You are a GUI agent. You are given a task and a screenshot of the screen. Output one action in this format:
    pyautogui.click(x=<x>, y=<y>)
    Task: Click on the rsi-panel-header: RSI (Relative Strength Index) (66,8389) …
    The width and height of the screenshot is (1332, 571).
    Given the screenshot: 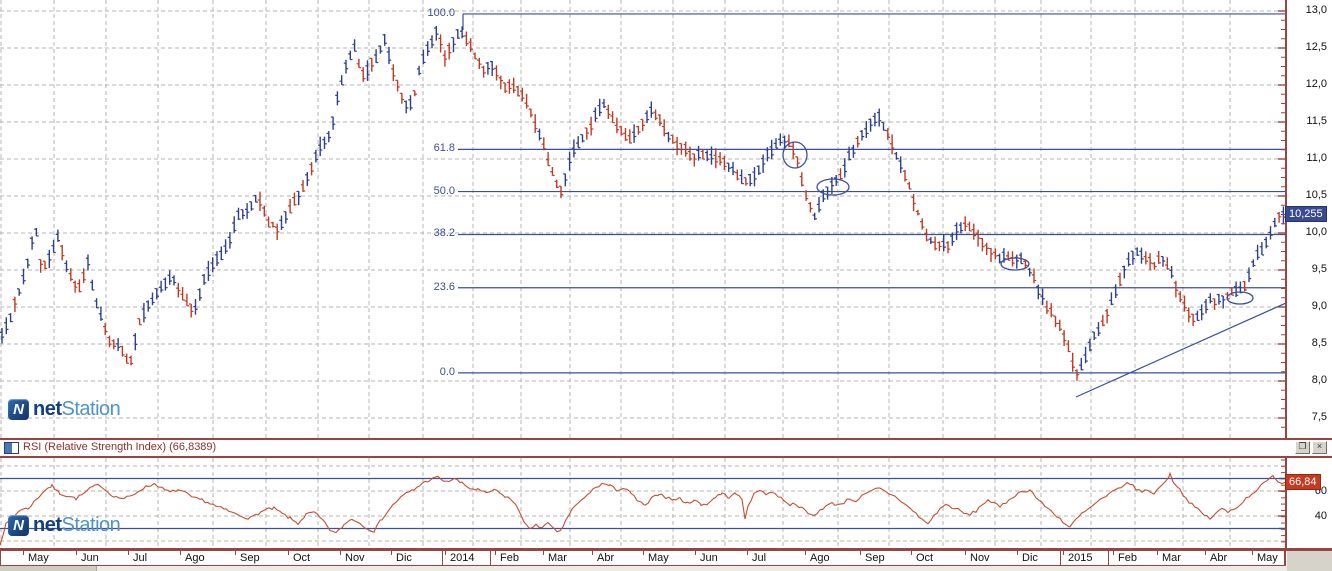 What is the action you would take?
    pyautogui.click(x=666, y=448)
    